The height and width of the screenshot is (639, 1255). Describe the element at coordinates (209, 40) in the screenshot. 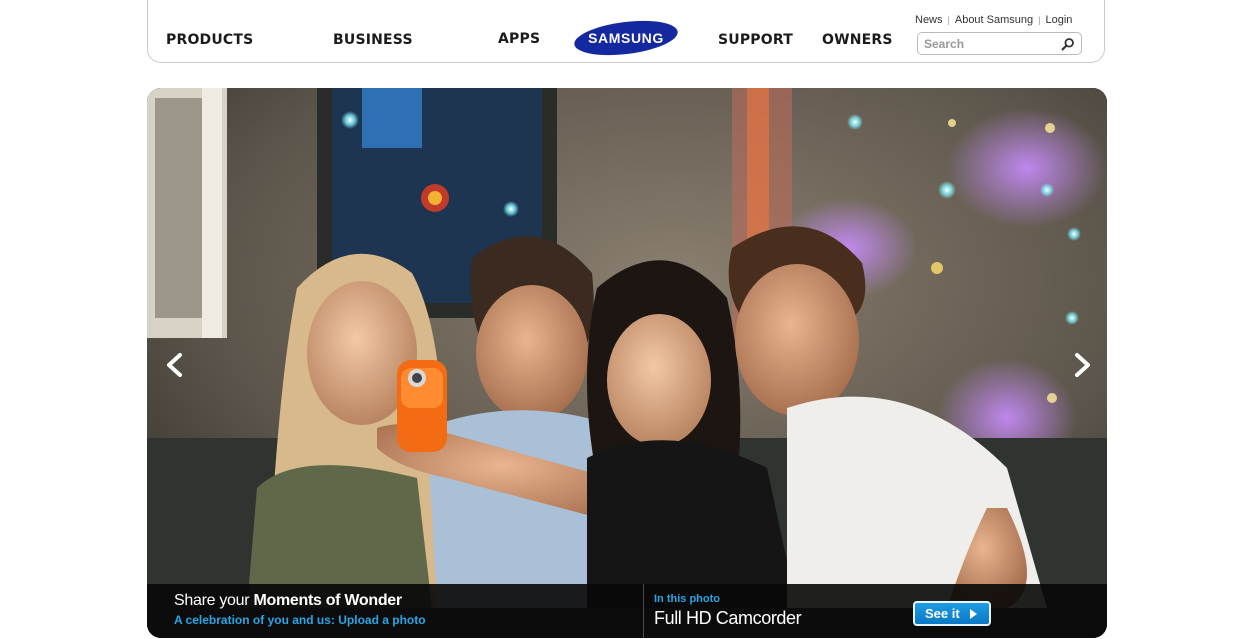

I see `nav-products: PRODUCTS` at that location.